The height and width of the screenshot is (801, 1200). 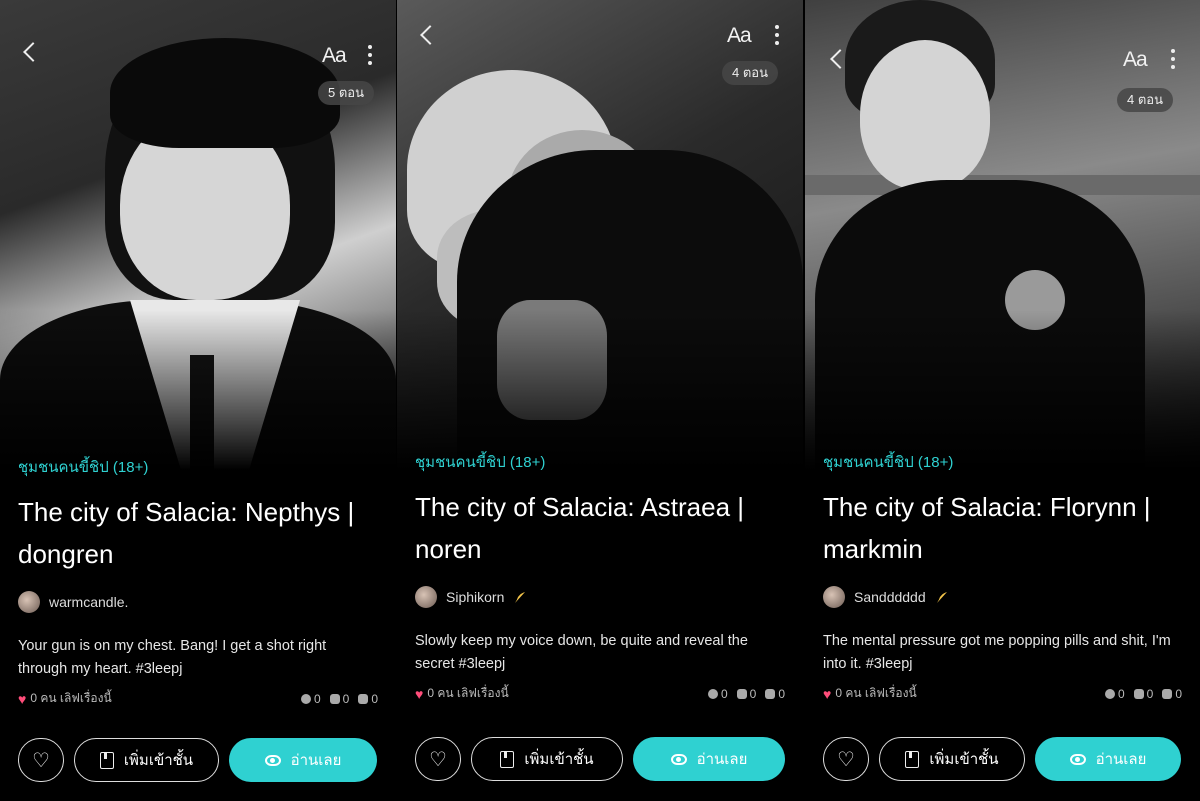 What do you see at coordinates (600, 597) in the screenshot?
I see `author-row: Siphikorn` at bounding box center [600, 597].